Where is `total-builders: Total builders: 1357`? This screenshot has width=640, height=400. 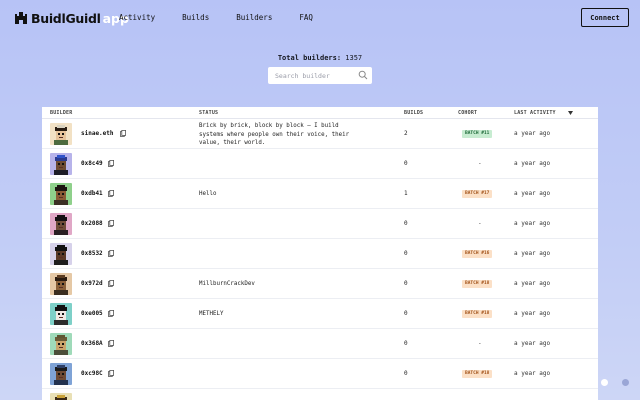 total-builders: Total builders: 1357 is located at coordinates (320, 58).